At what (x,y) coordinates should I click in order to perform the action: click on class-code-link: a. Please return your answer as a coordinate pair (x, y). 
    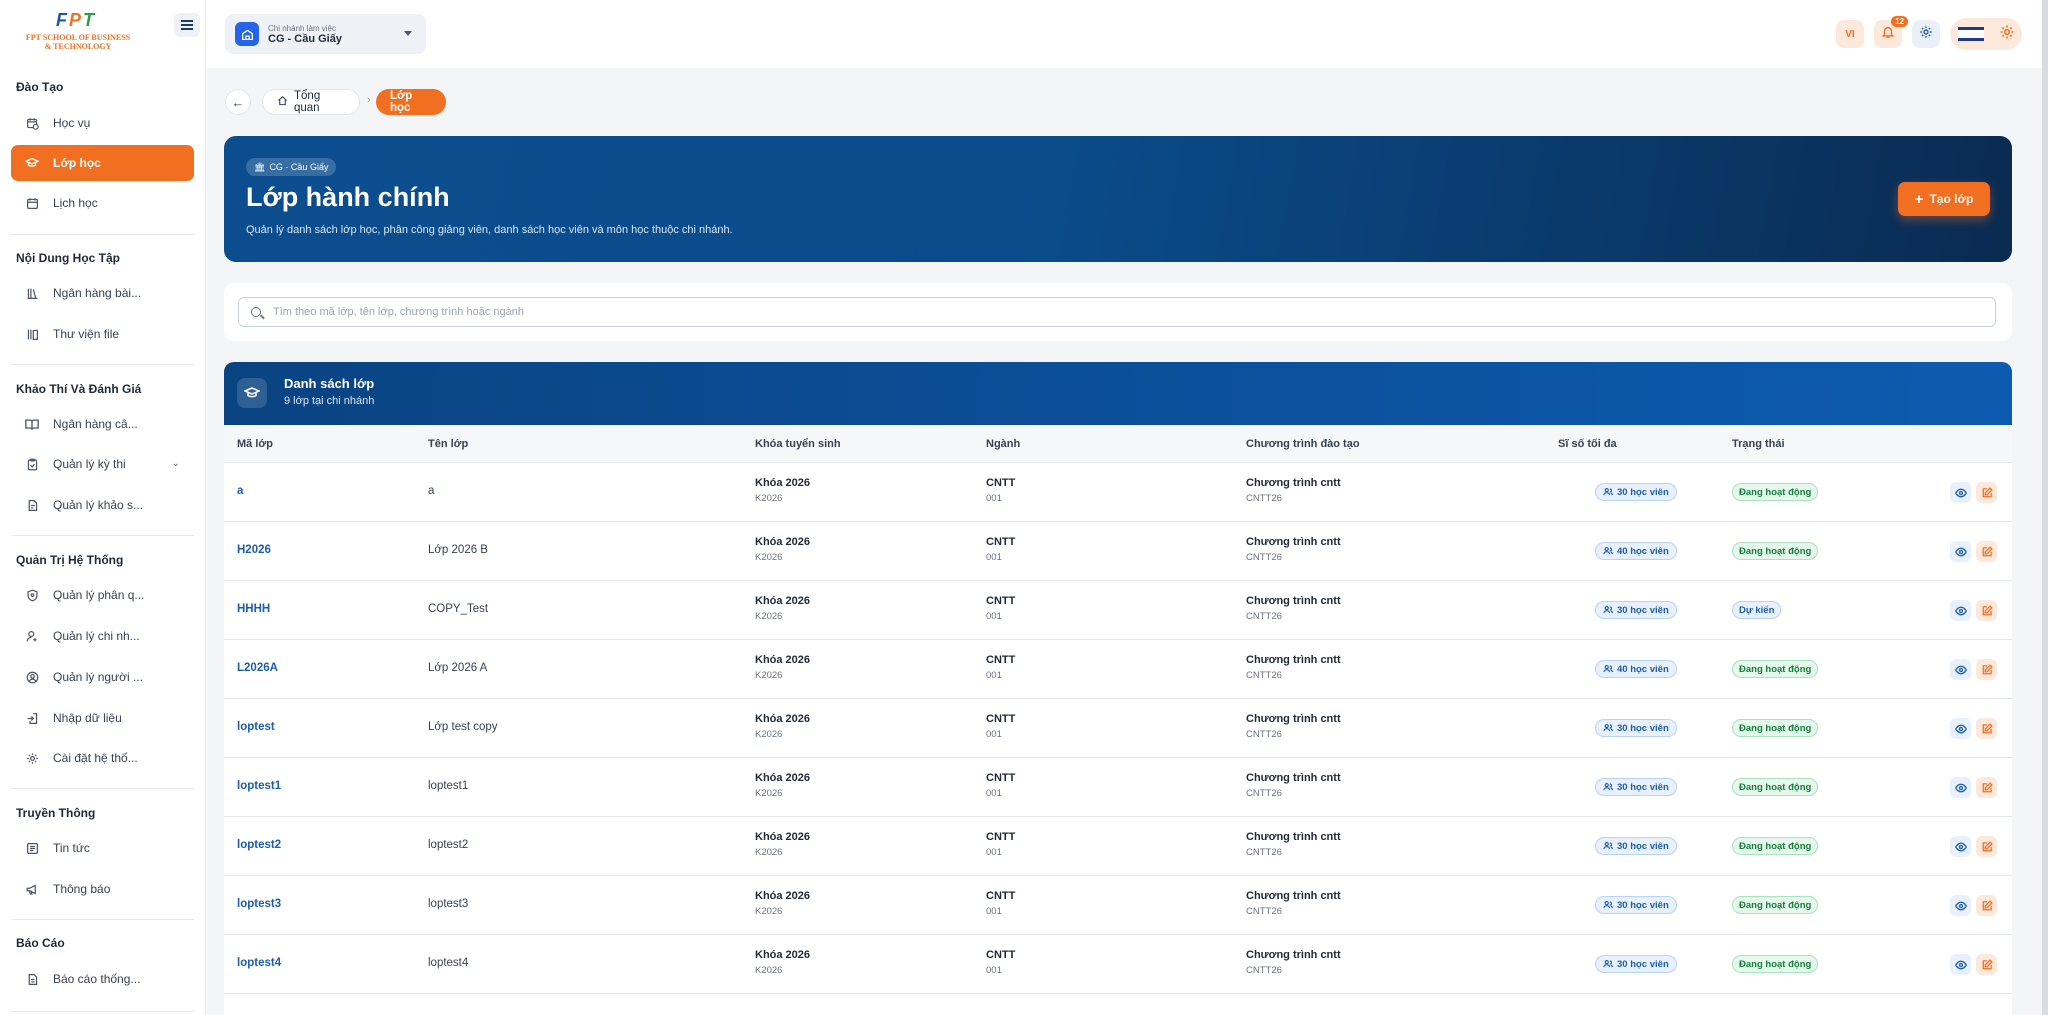
    Looking at the image, I should click on (240, 491).